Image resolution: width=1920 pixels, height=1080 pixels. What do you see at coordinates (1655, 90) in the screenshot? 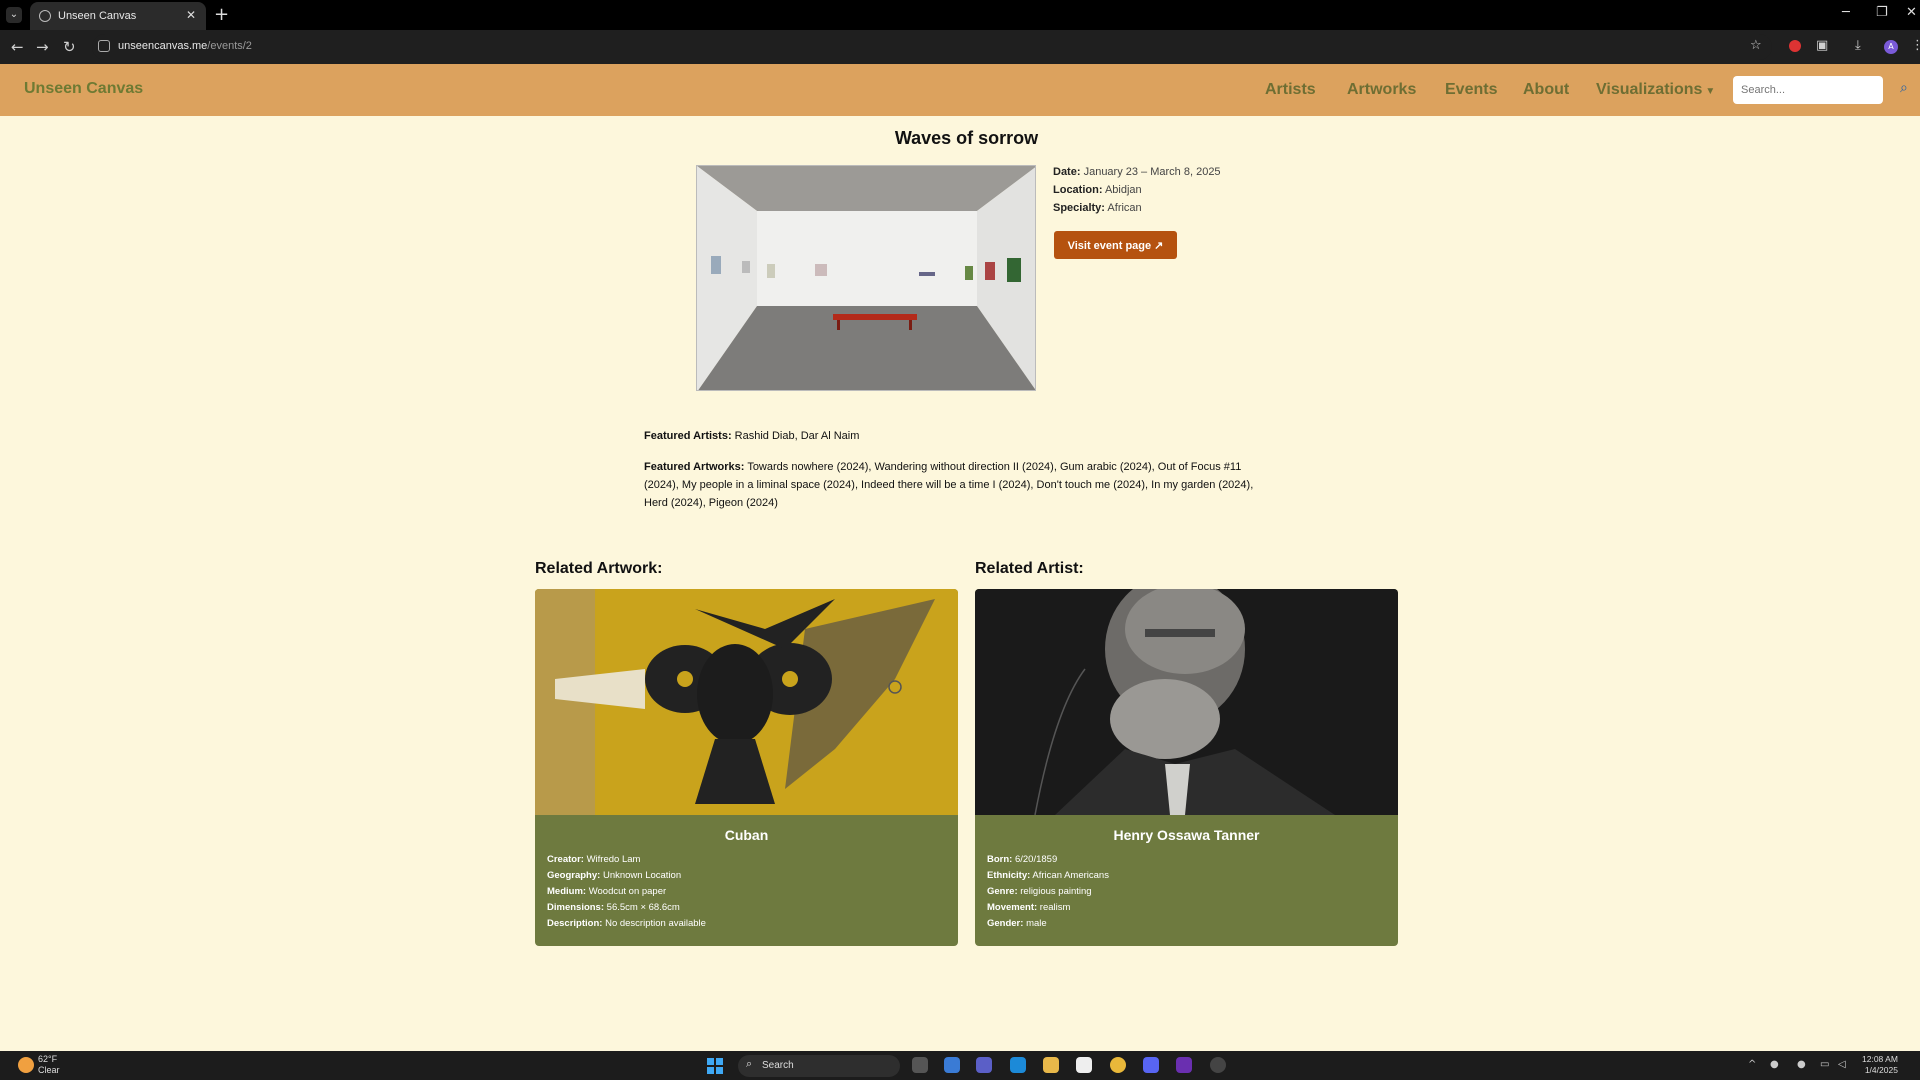
I see `nav-visualizations: Visualizations ▼` at bounding box center [1655, 90].